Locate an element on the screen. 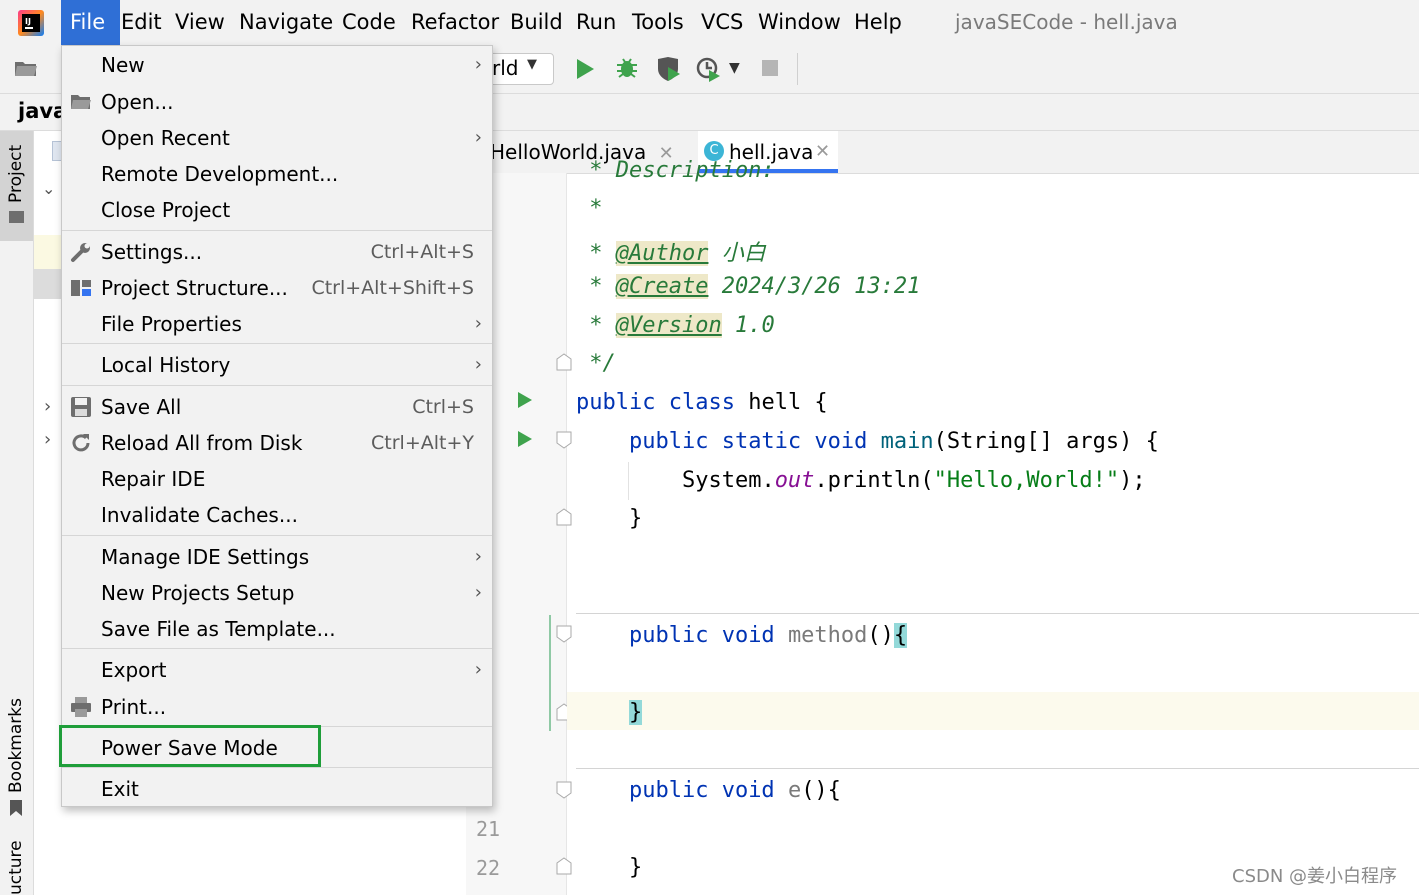 The width and height of the screenshot is (1419, 895). project-tool-button: Project is located at coordinates (16, 186).